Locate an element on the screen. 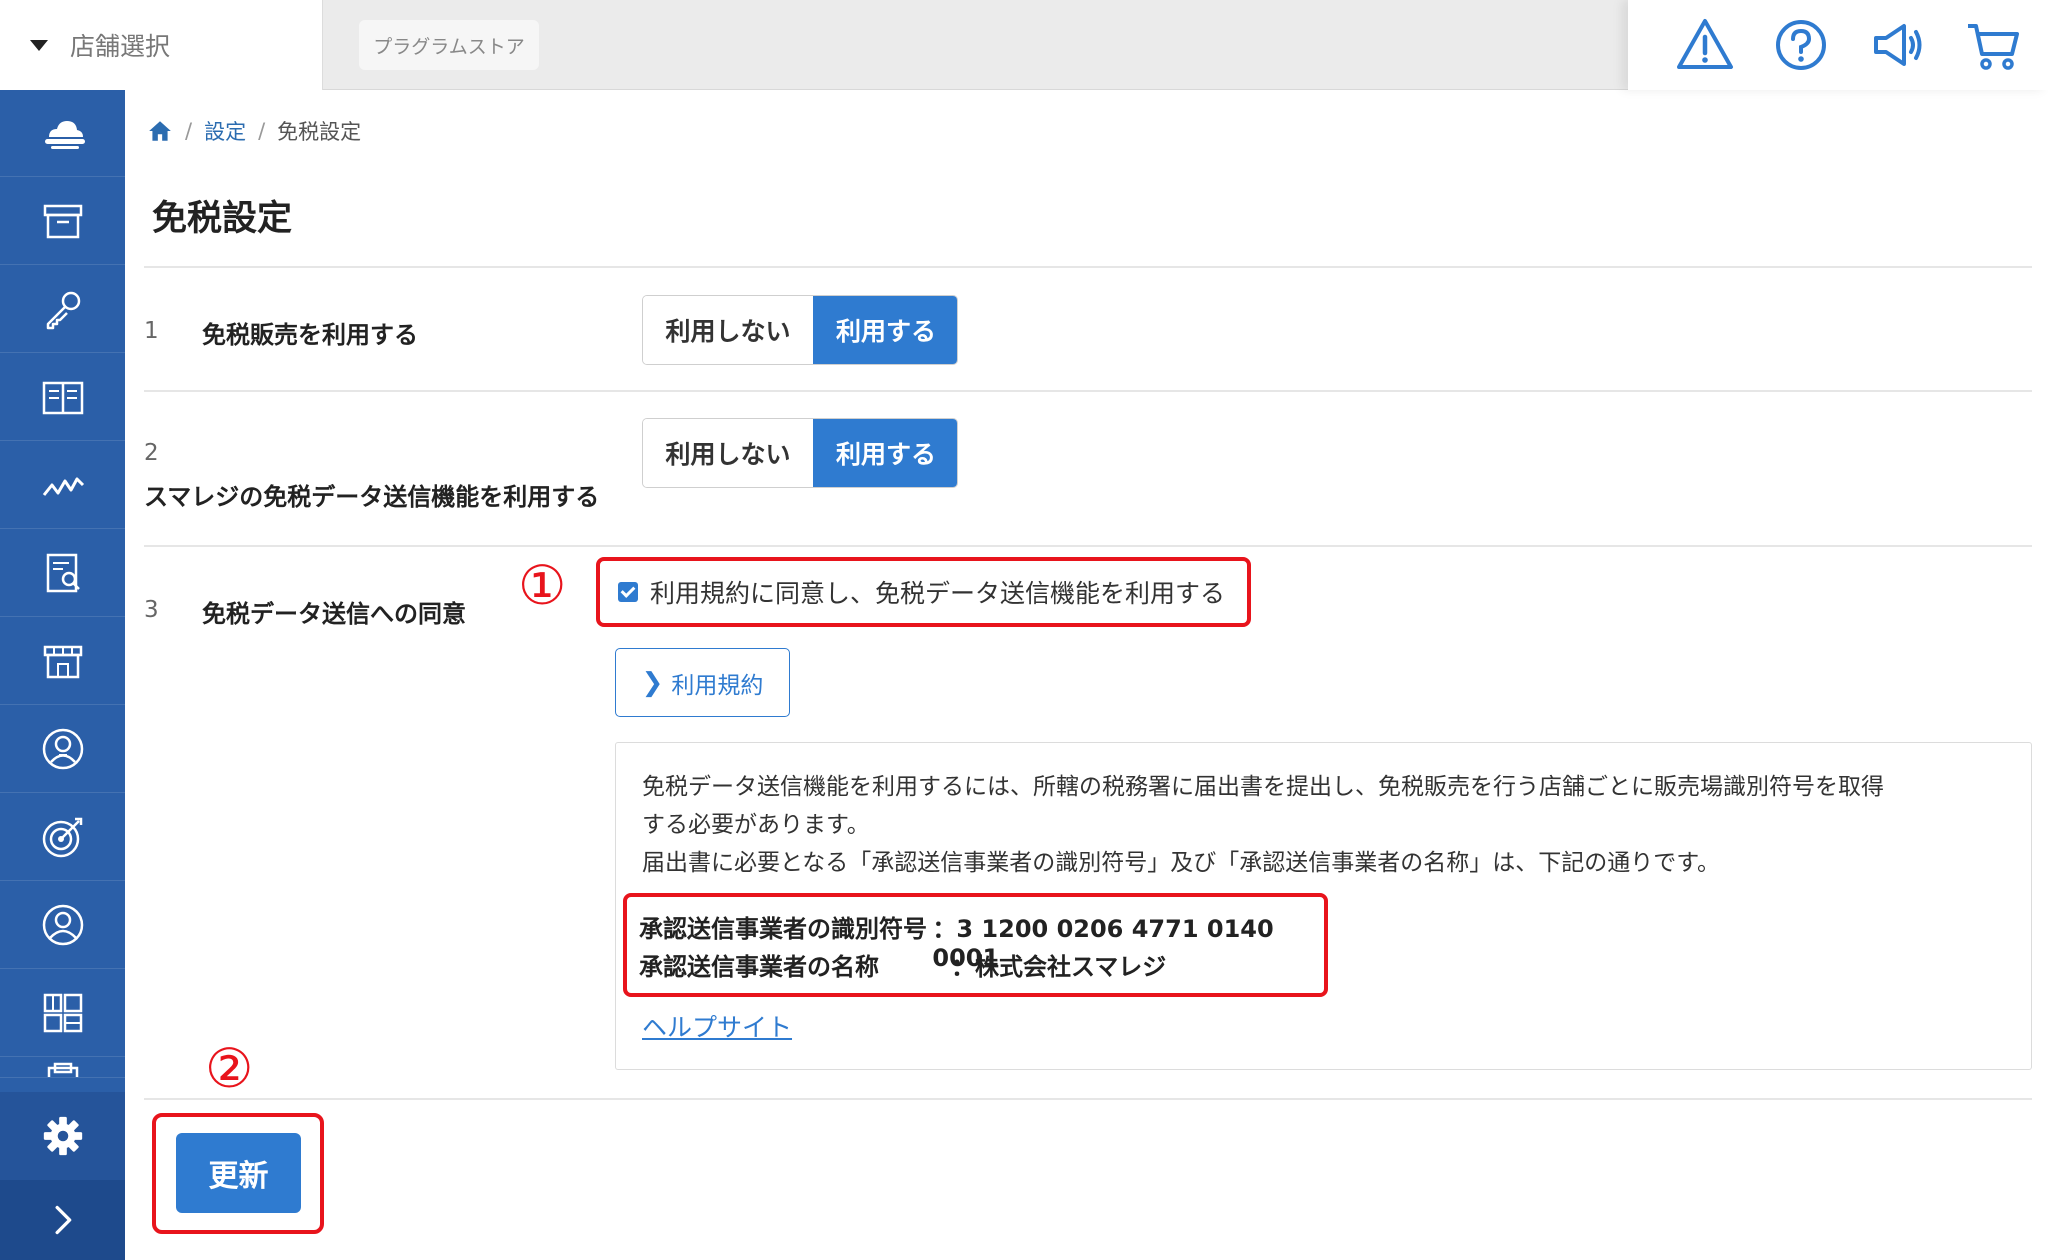 The width and height of the screenshot is (2048, 1260). chevron-right-icon is located at coordinates (63, 1220).